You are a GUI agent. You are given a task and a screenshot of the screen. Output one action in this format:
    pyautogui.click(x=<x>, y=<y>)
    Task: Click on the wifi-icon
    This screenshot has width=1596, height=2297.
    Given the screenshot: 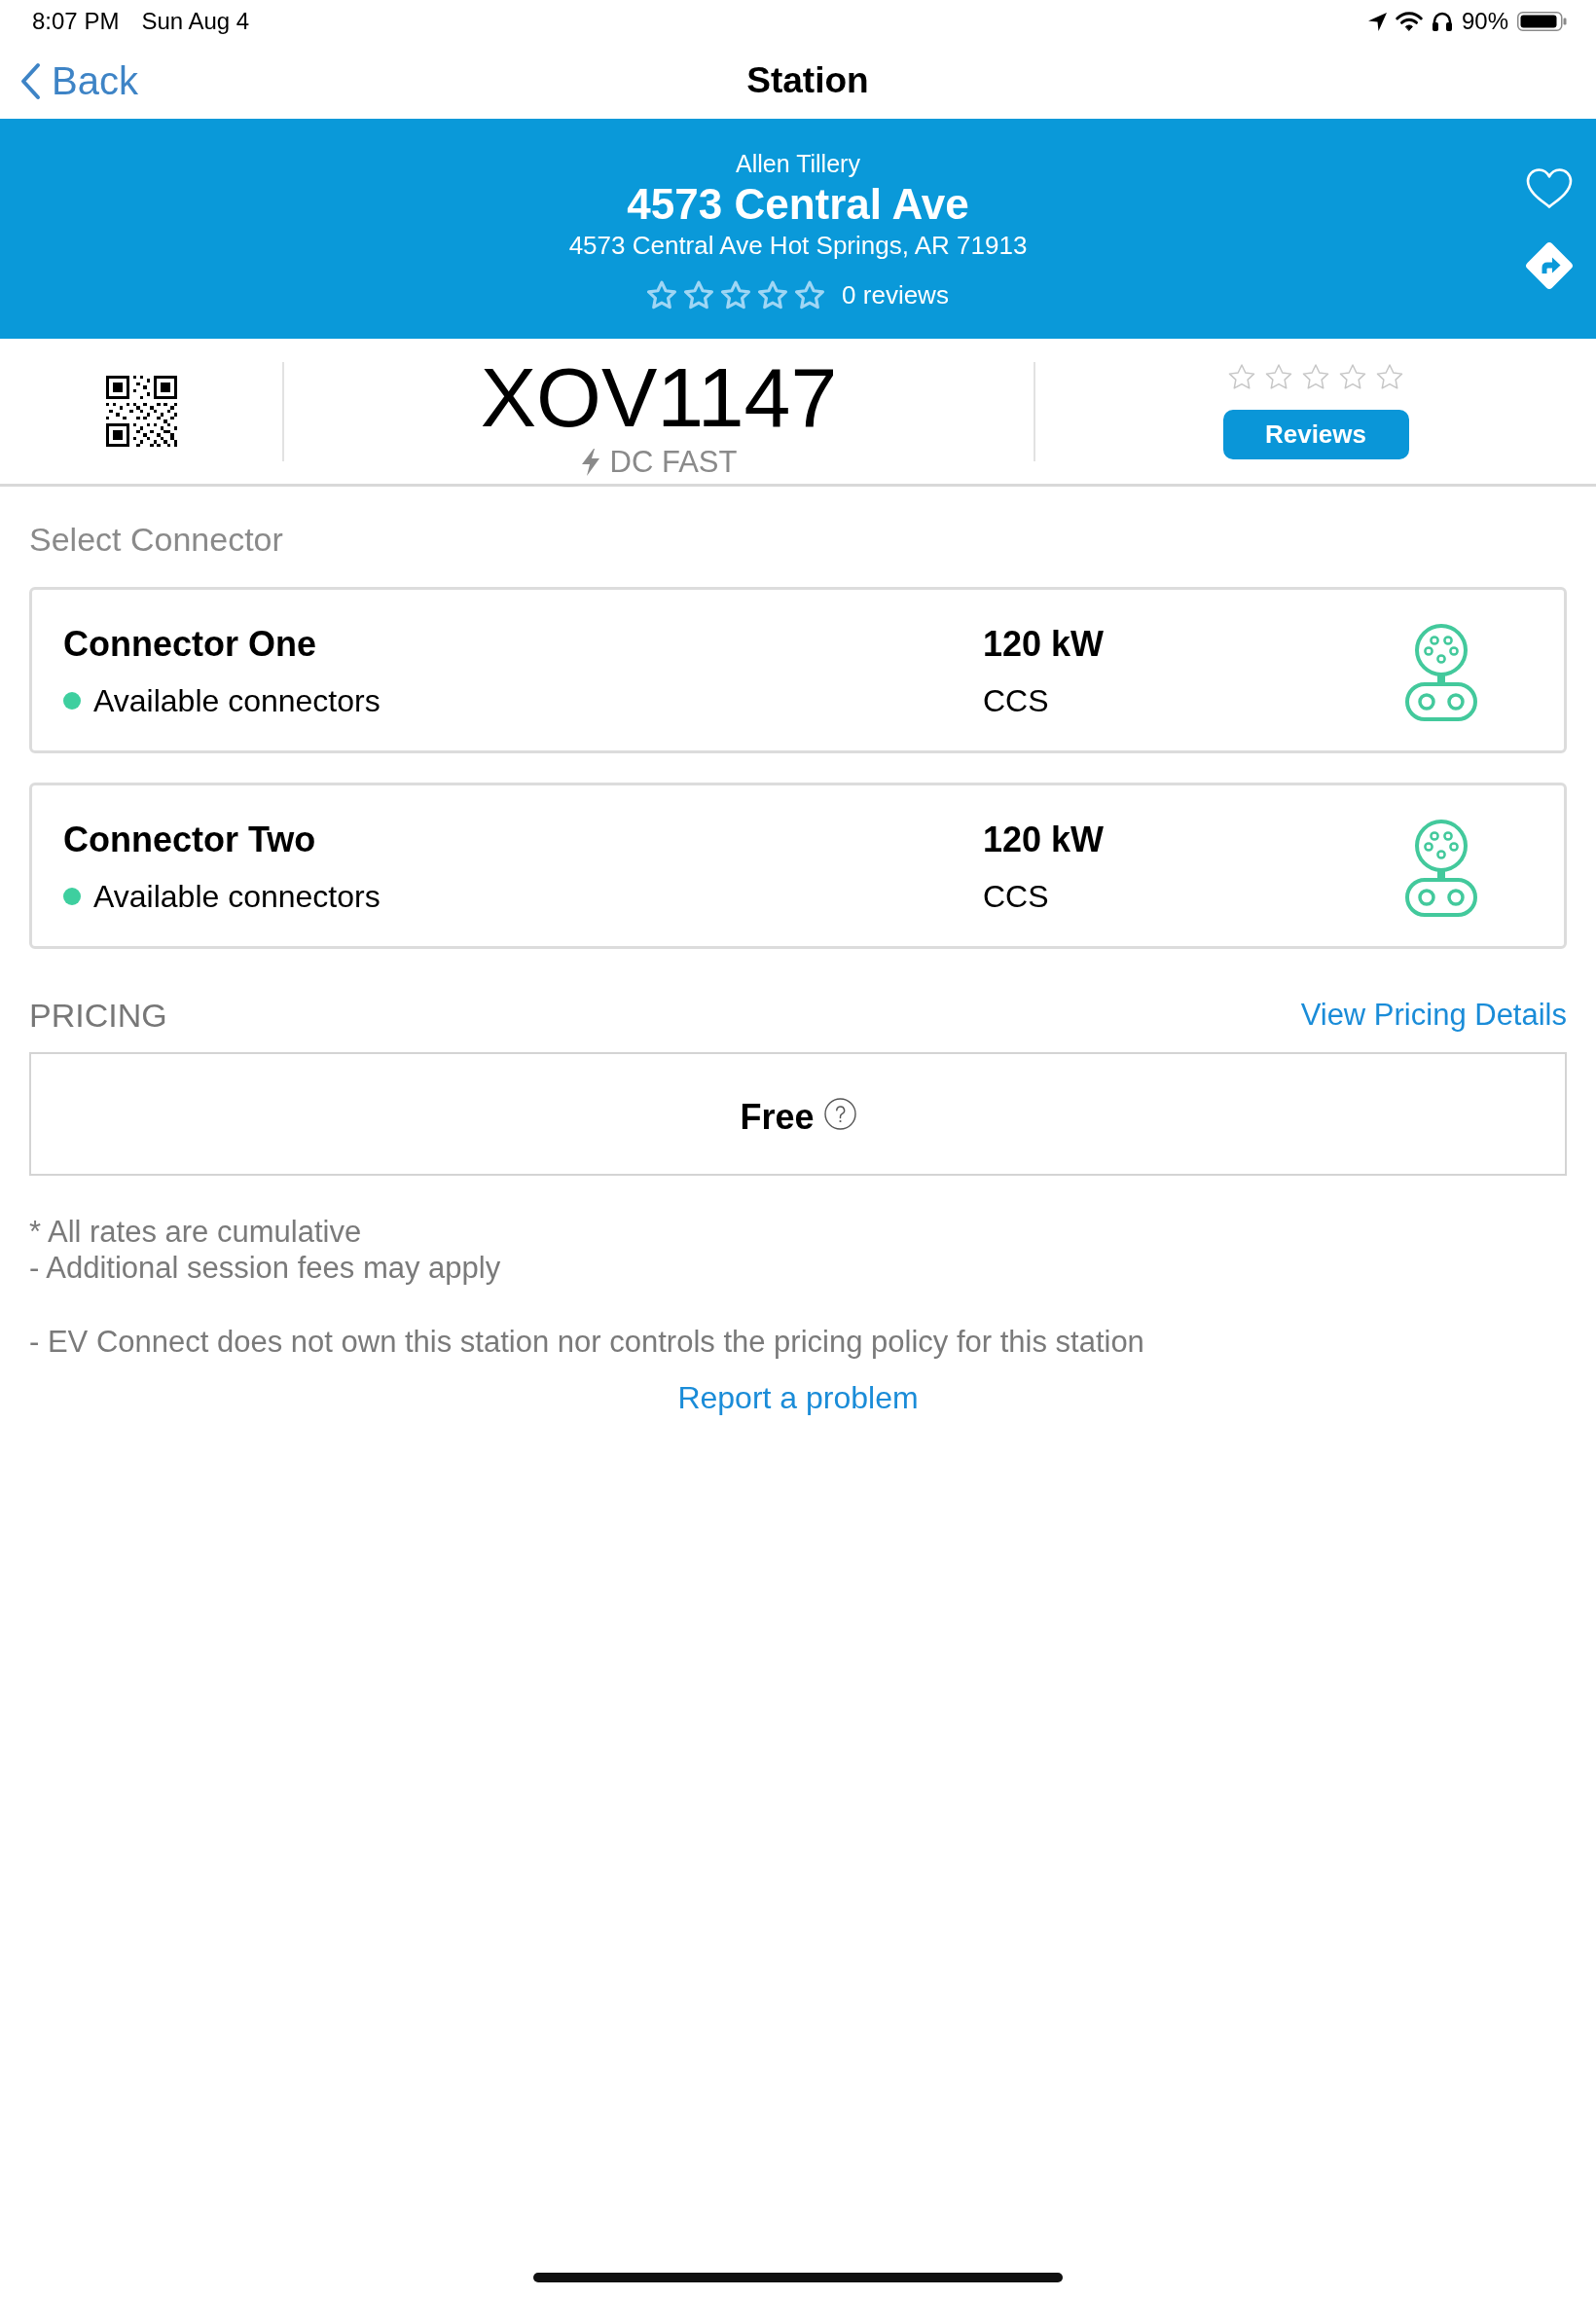 What is the action you would take?
    pyautogui.click(x=1409, y=21)
    